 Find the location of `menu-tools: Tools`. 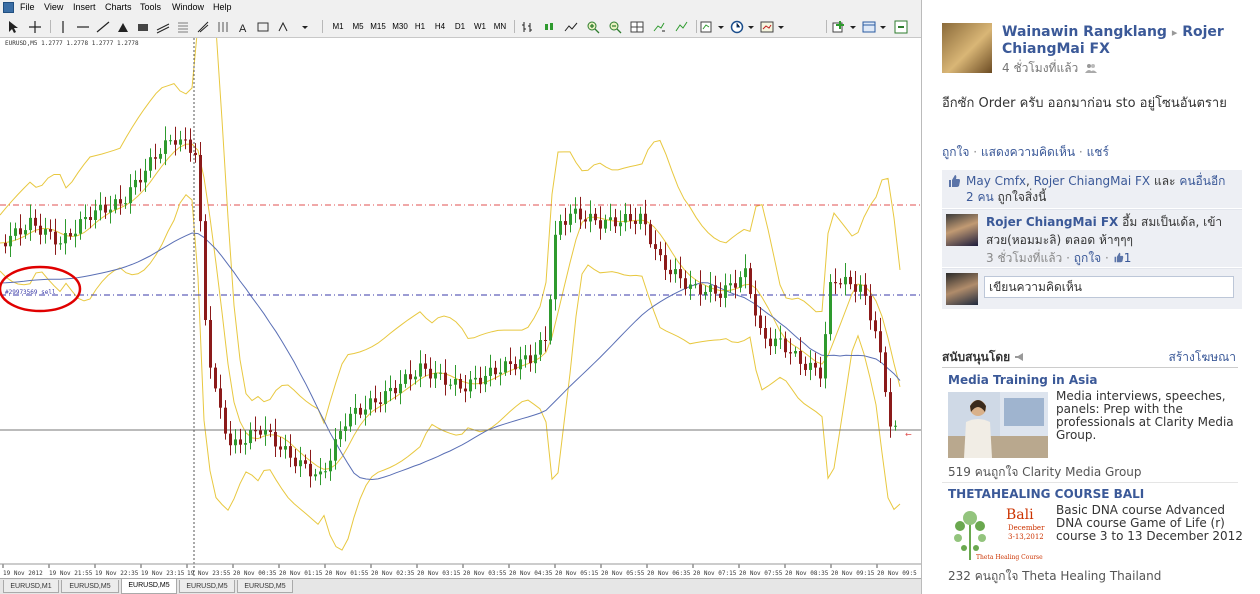

menu-tools: Tools is located at coordinates (150, 7).